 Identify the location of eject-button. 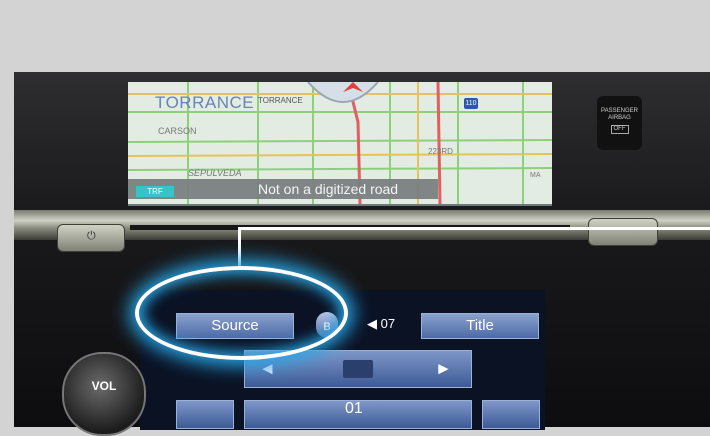
(623, 232).